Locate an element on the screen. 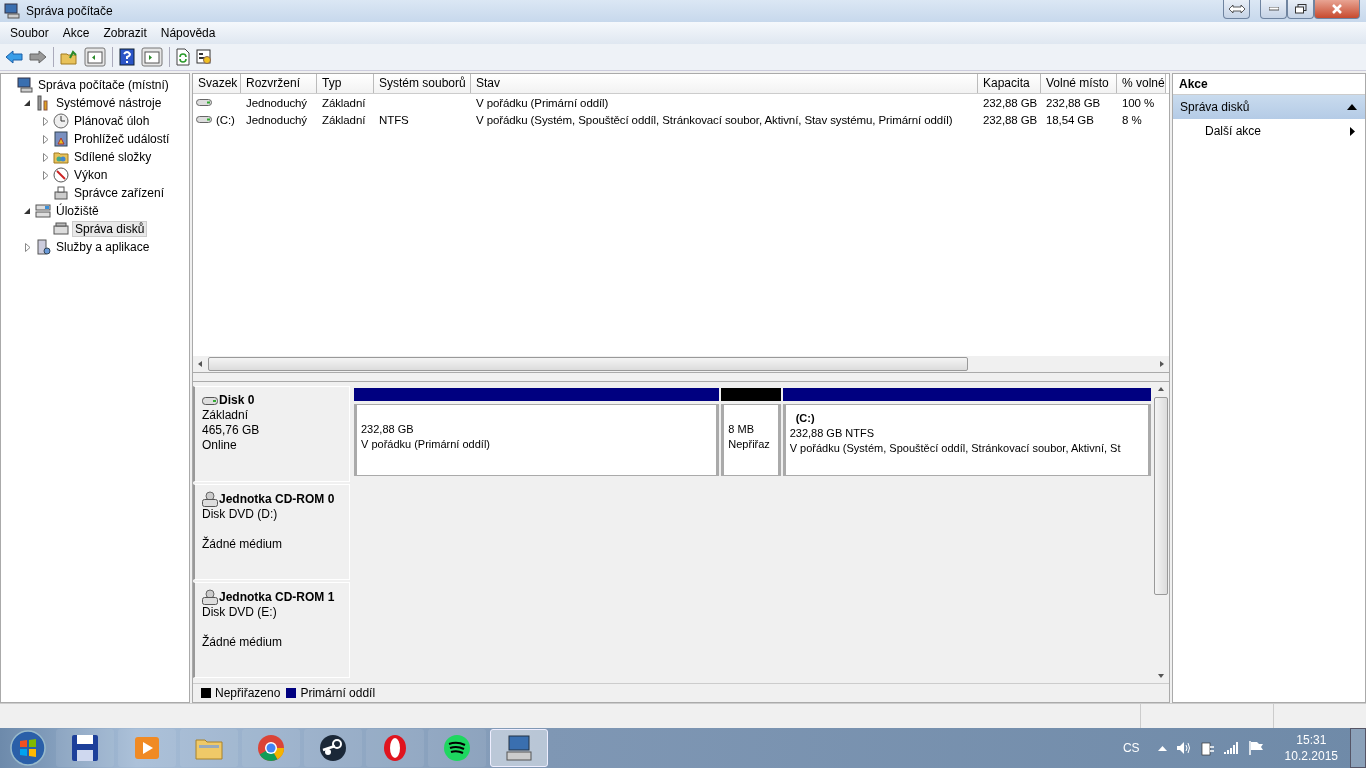 The width and height of the screenshot is (1366, 768). scroll-right-arrow-icon is located at coordinates (1162, 364).